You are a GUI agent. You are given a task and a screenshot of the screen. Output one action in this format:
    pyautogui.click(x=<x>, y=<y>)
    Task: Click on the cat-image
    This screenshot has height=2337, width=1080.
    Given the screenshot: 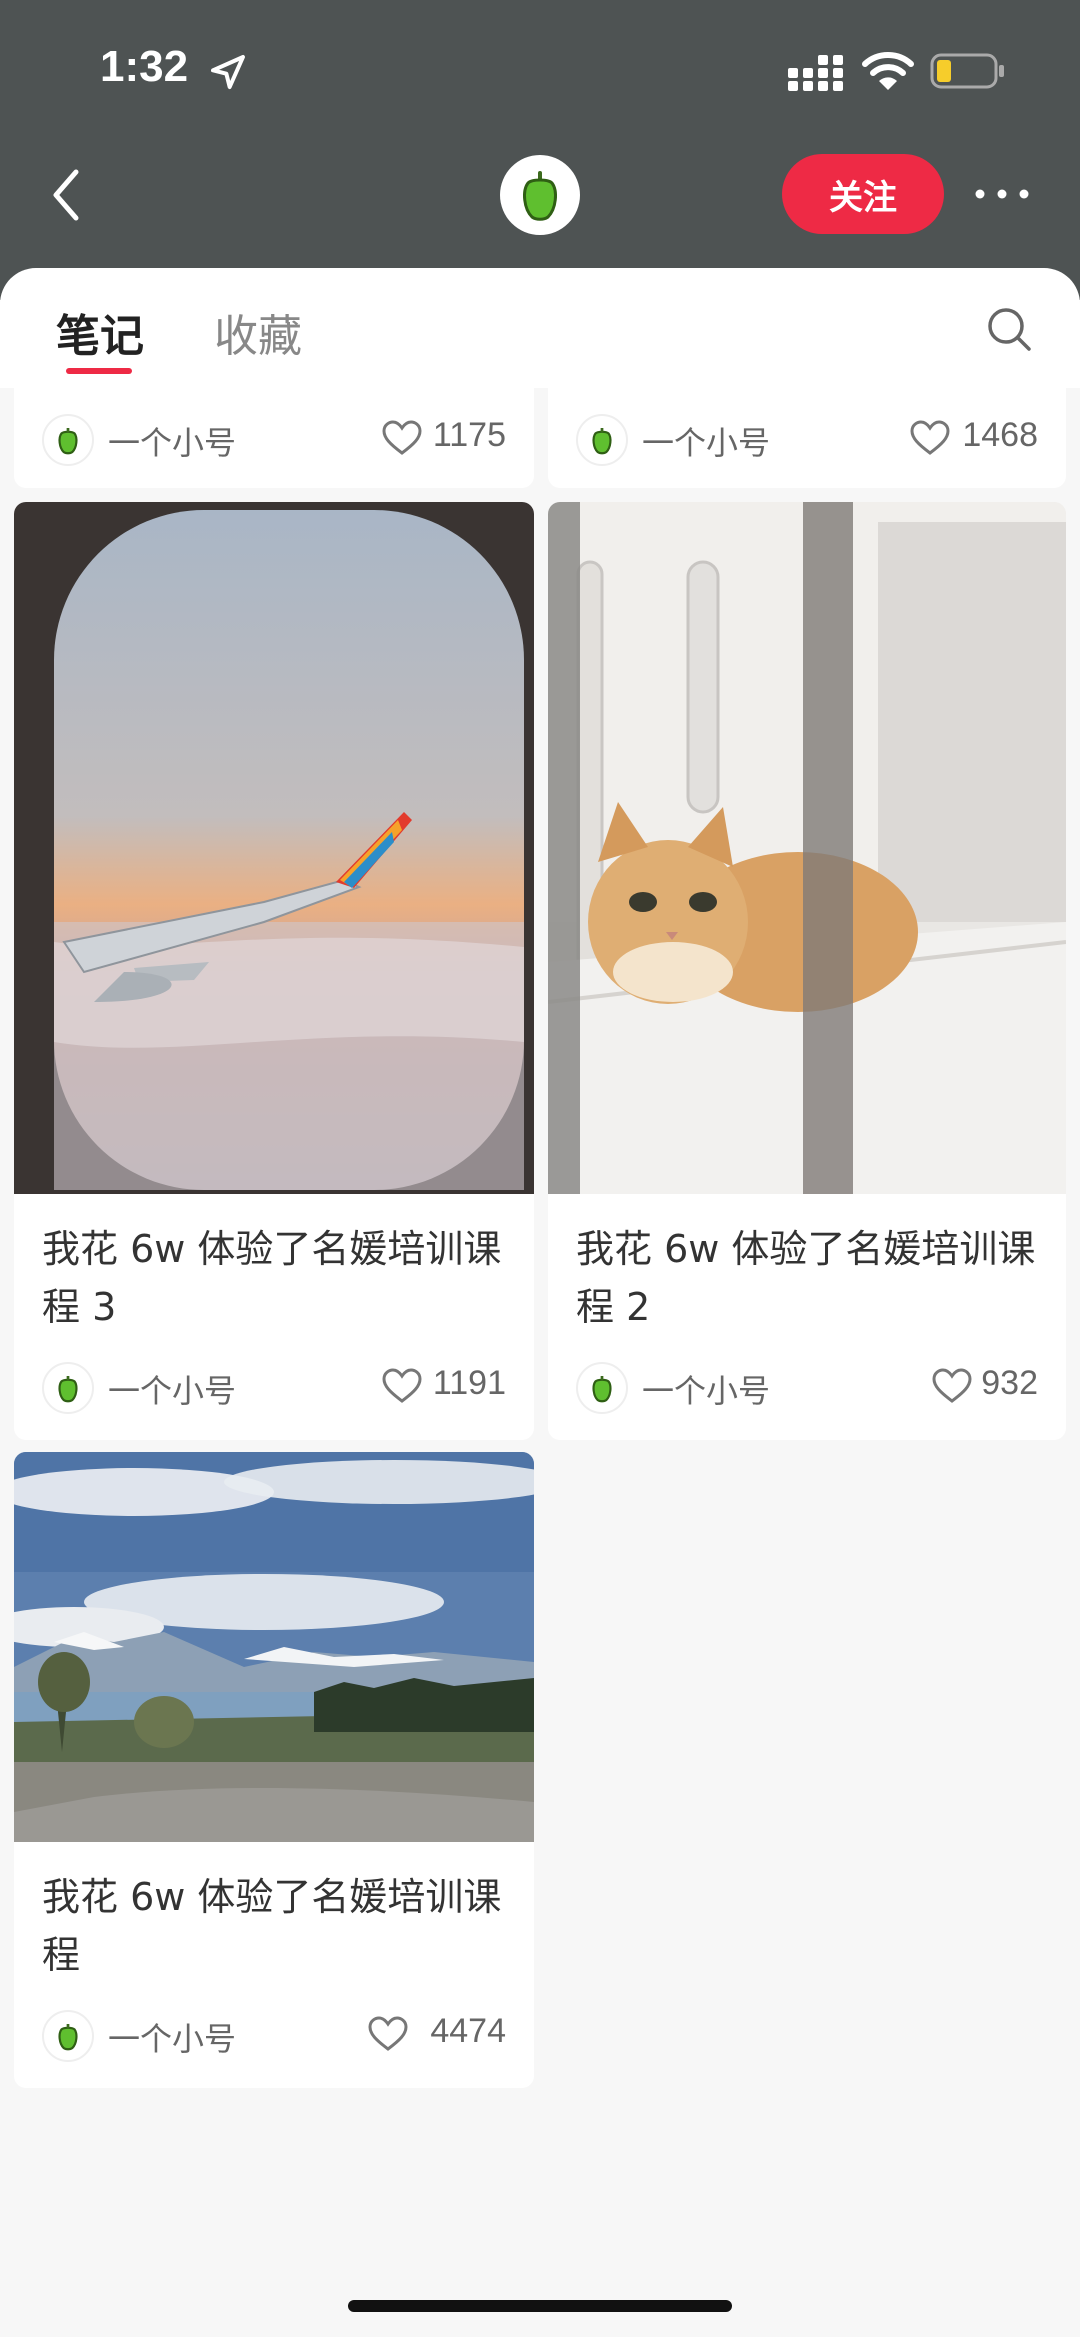 What is the action you would take?
    pyautogui.click(x=807, y=848)
    